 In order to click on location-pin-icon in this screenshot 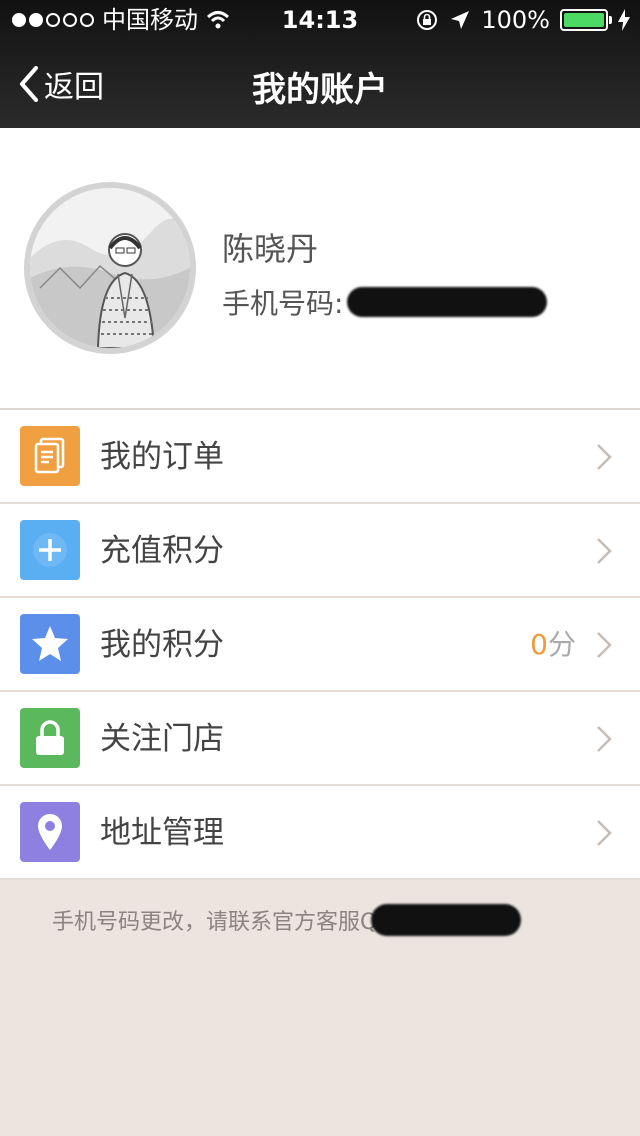, I will do `click(50, 832)`.